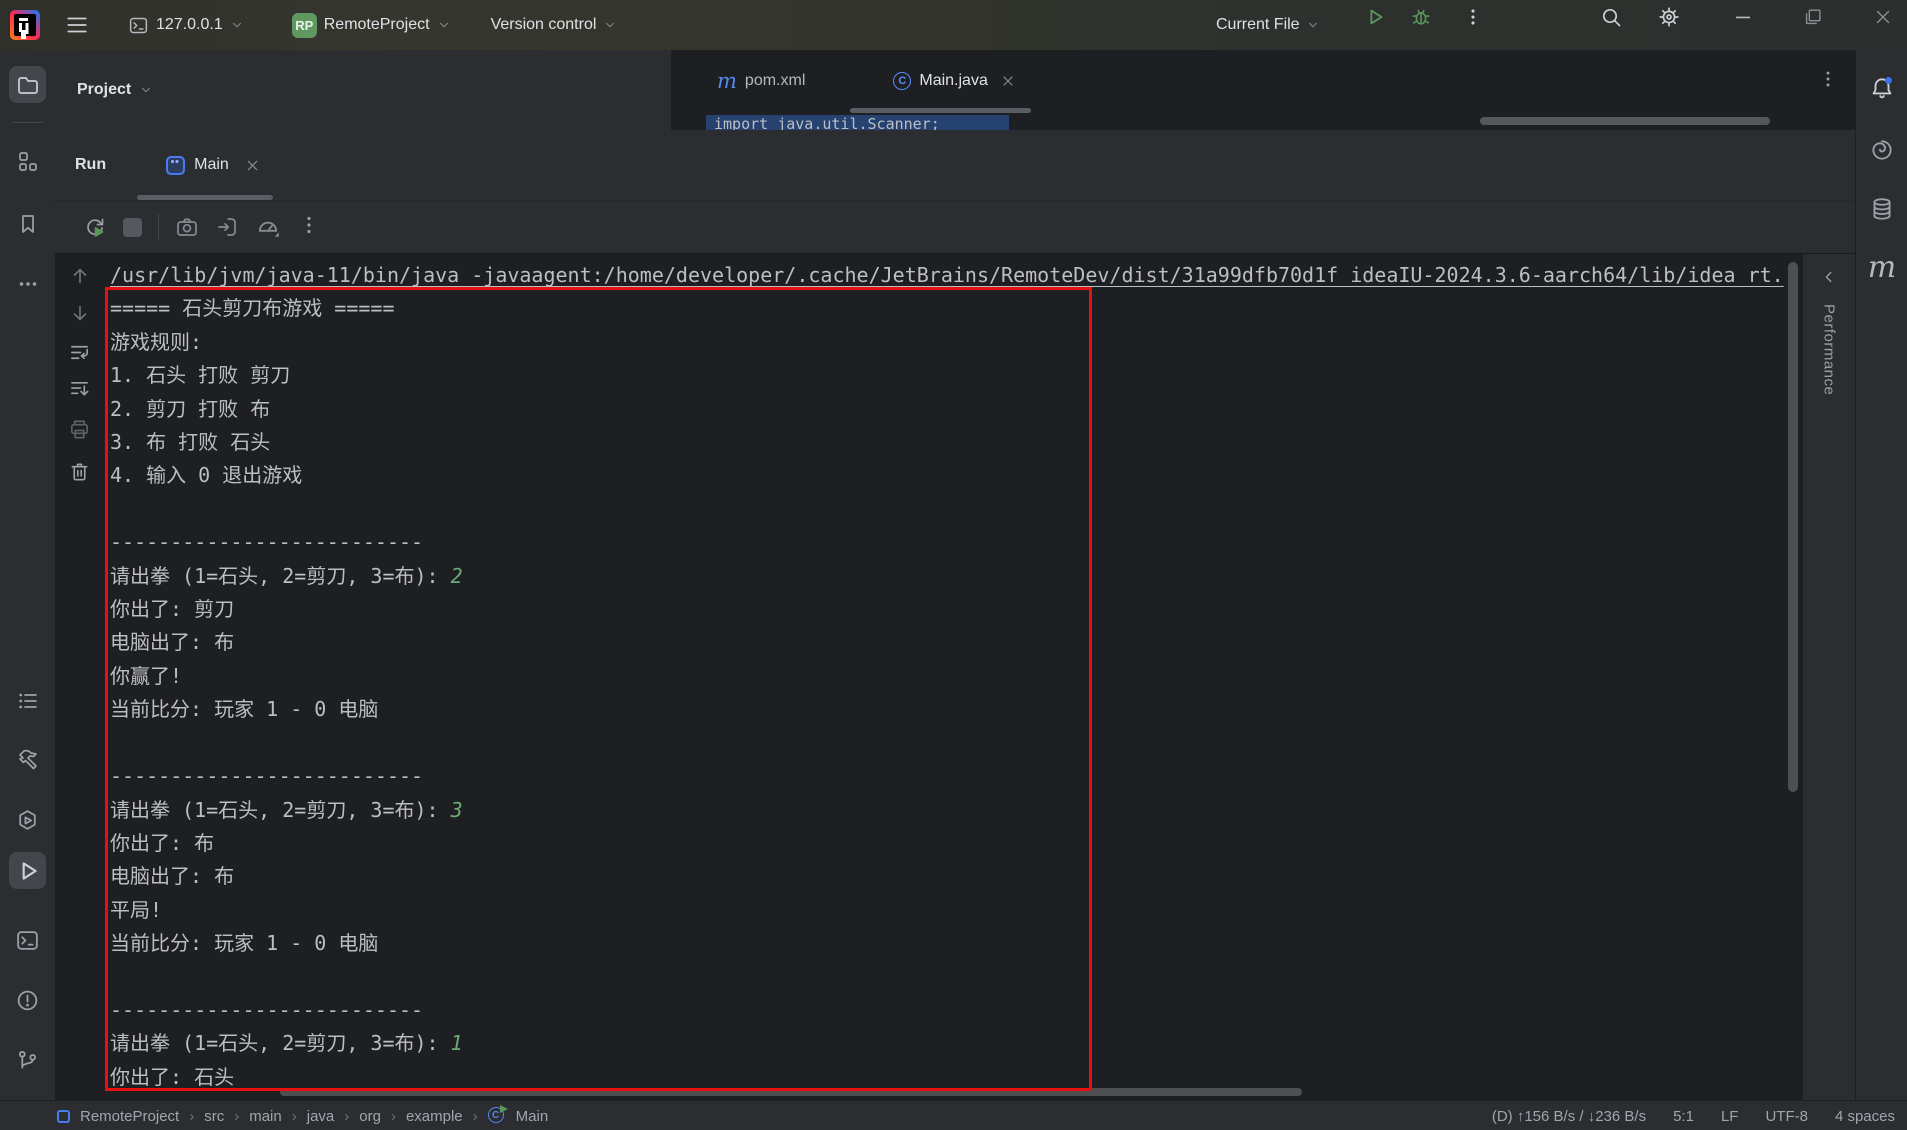 The width and height of the screenshot is (1907, 1130). I want to click on stop-icon, so click(132, 227).